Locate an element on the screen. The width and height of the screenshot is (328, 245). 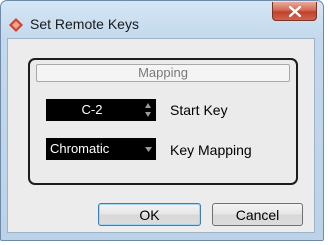
start-key-label: Start Key is located at coordinates (199, 110).